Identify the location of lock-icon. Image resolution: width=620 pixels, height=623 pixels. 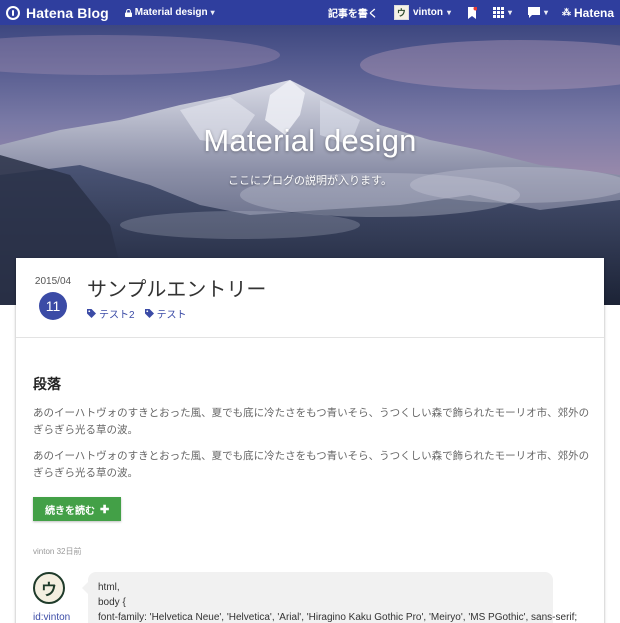
(128, 12).